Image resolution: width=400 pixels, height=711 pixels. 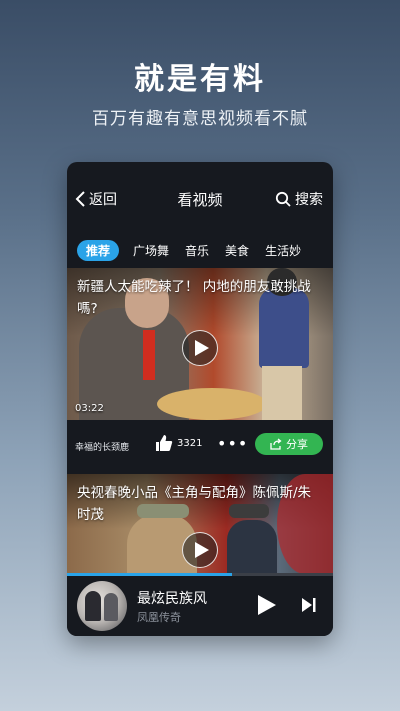 I want to click on video-card-2: 央视春晚小品《主角与配角》陈佩斯/朱时茂, so click(x=200, y=524).